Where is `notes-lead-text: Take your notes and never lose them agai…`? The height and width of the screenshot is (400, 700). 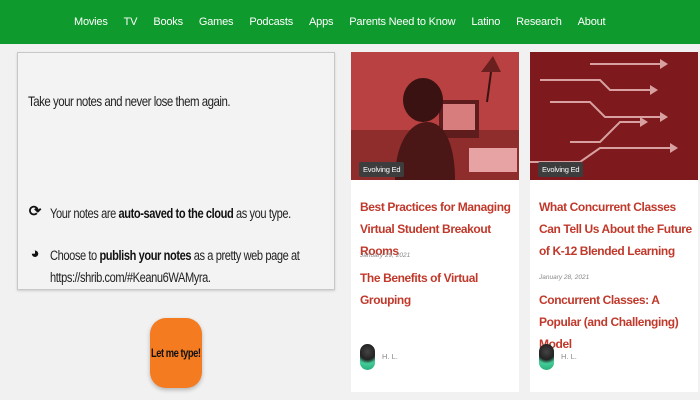 notes-lead-text: Take your notes and never lose them agai… is located at coordinates (129, 101).